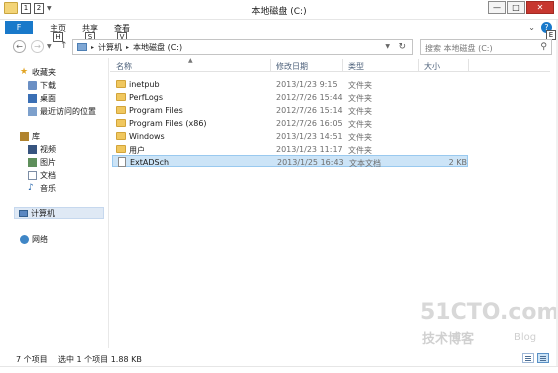 This screenshot has width=558, height=373. What do you see at coordinates (38, 72) in the screenshot?
I see `nav-favorites: ★ 收藏夹` at bounding box center [38, 72].